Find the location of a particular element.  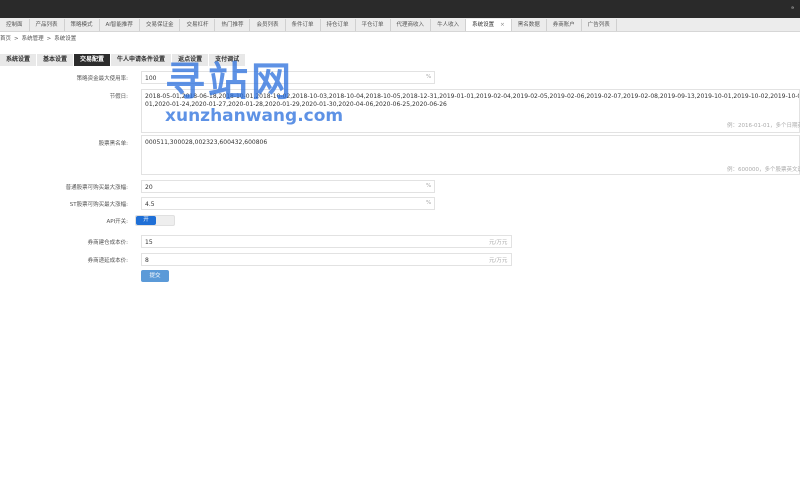

st-max-gain-label: ST股票可购买最大涨幅: is located at coordinates (98, 205).